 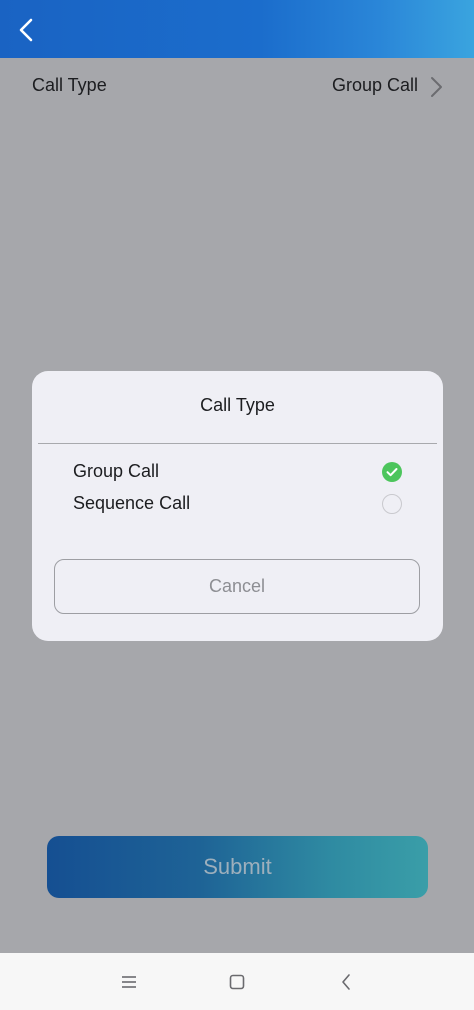 I want to click on chevron-right-icon, so click(x=436, y=87).